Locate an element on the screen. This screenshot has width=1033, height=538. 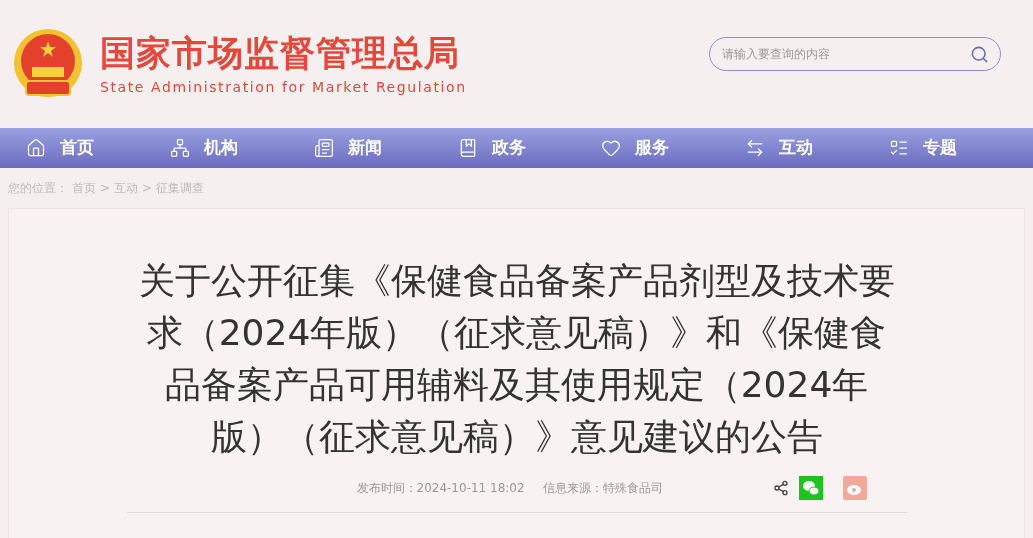
hierarchy-icon is located at coordinates (179, 148).